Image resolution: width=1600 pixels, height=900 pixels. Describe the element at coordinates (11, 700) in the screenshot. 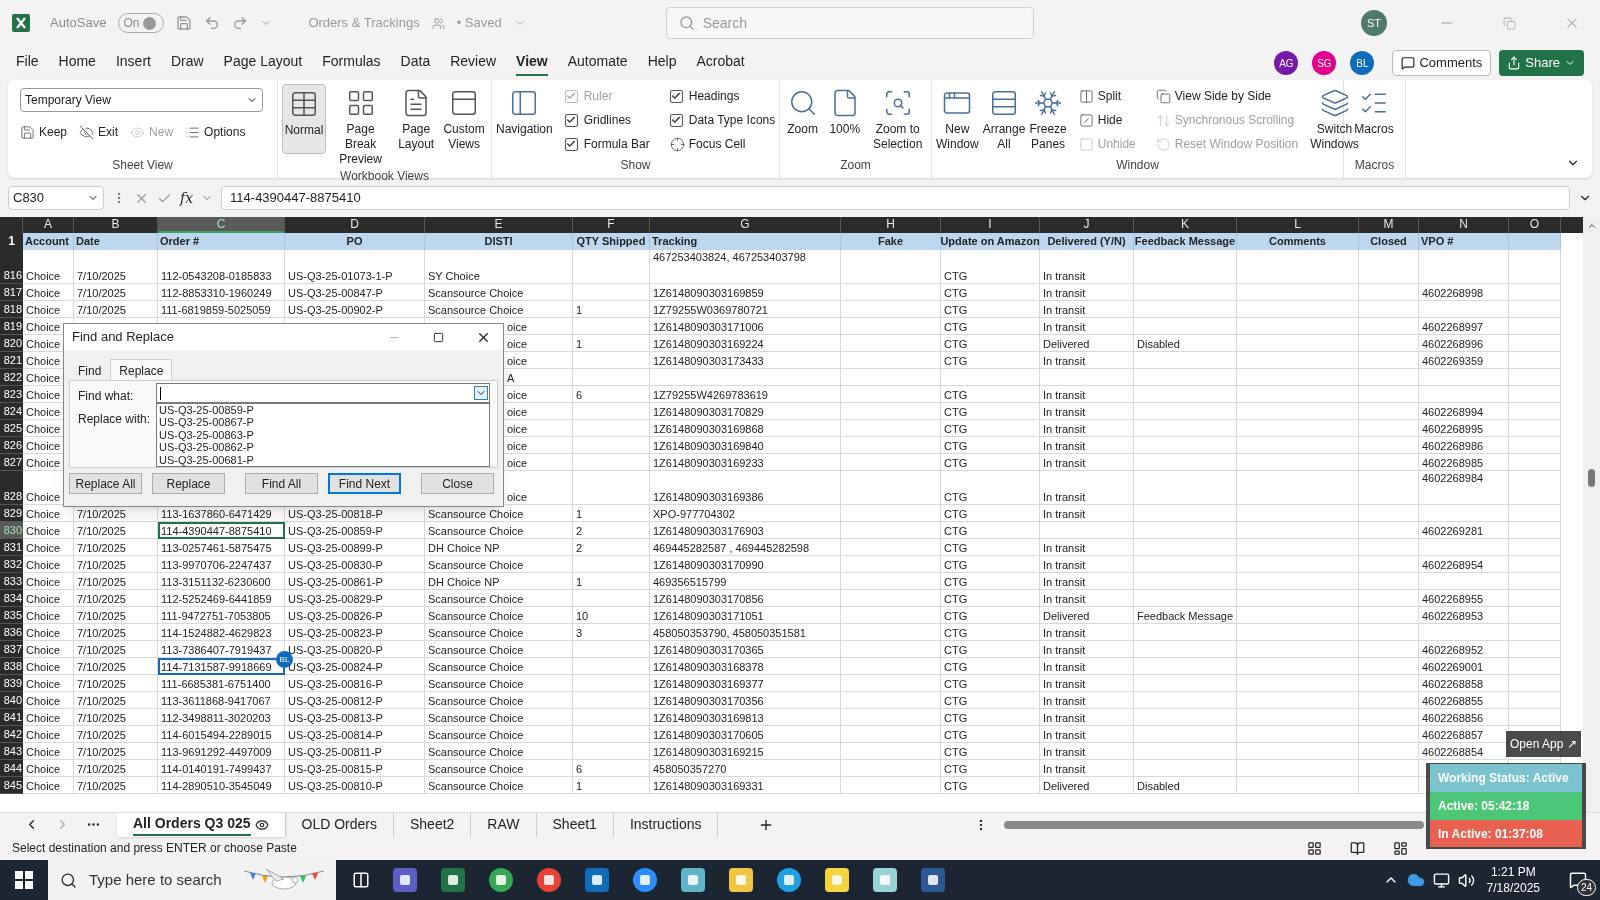

I see `row-header: 840` at that location.